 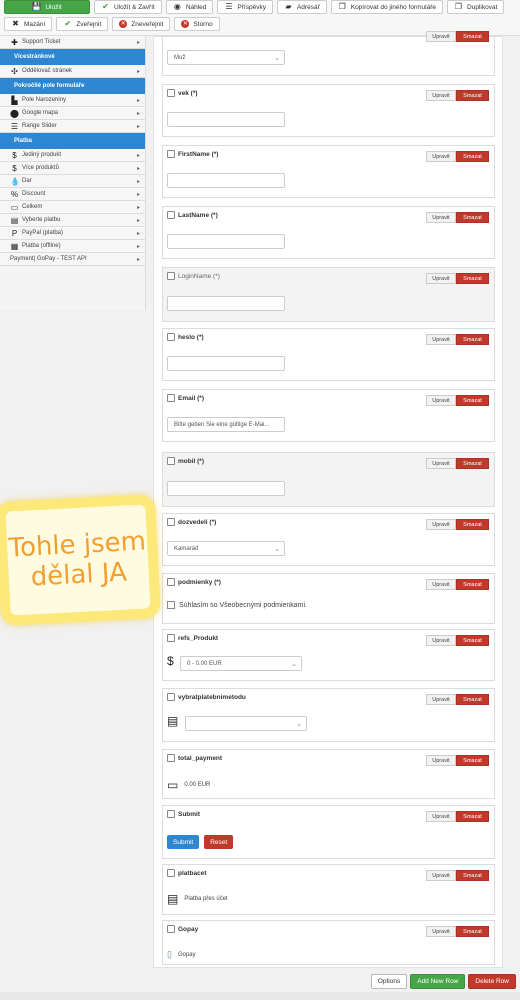 What do you see at coordinates (328, 715) in the screenshot?
I see `field-block-payment-method: vybratplatebnimetodu Upravit Smazat ▤ ⌄` at bounding box center [328, 715].